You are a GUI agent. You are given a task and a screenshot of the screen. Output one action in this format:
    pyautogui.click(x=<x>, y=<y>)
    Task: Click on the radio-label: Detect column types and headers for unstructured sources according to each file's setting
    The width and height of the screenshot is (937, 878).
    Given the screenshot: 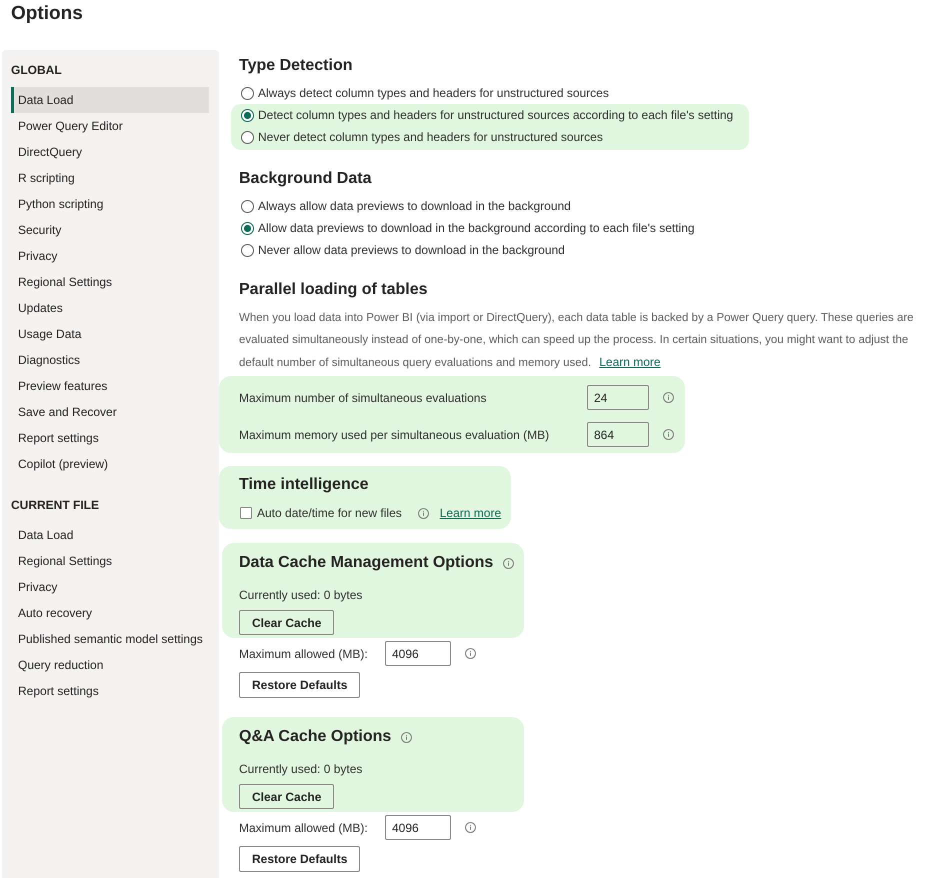 What is the action you would take?
    pyautogui.click(x=496, y=115)
    